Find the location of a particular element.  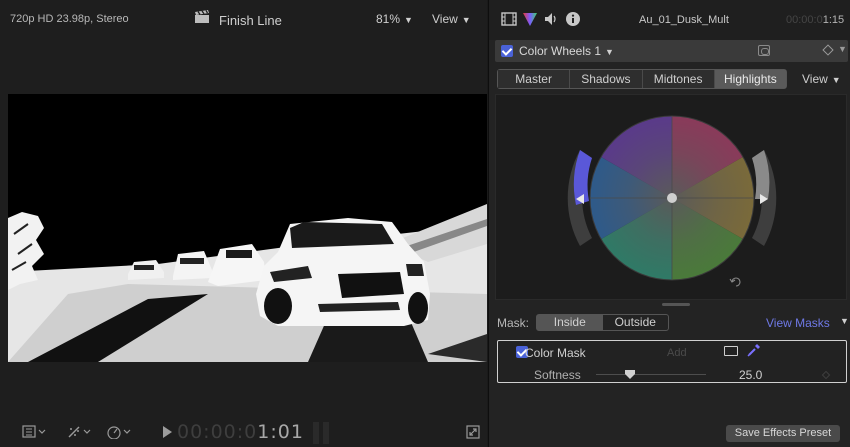

color-puck is located at coordinates (672, 198).